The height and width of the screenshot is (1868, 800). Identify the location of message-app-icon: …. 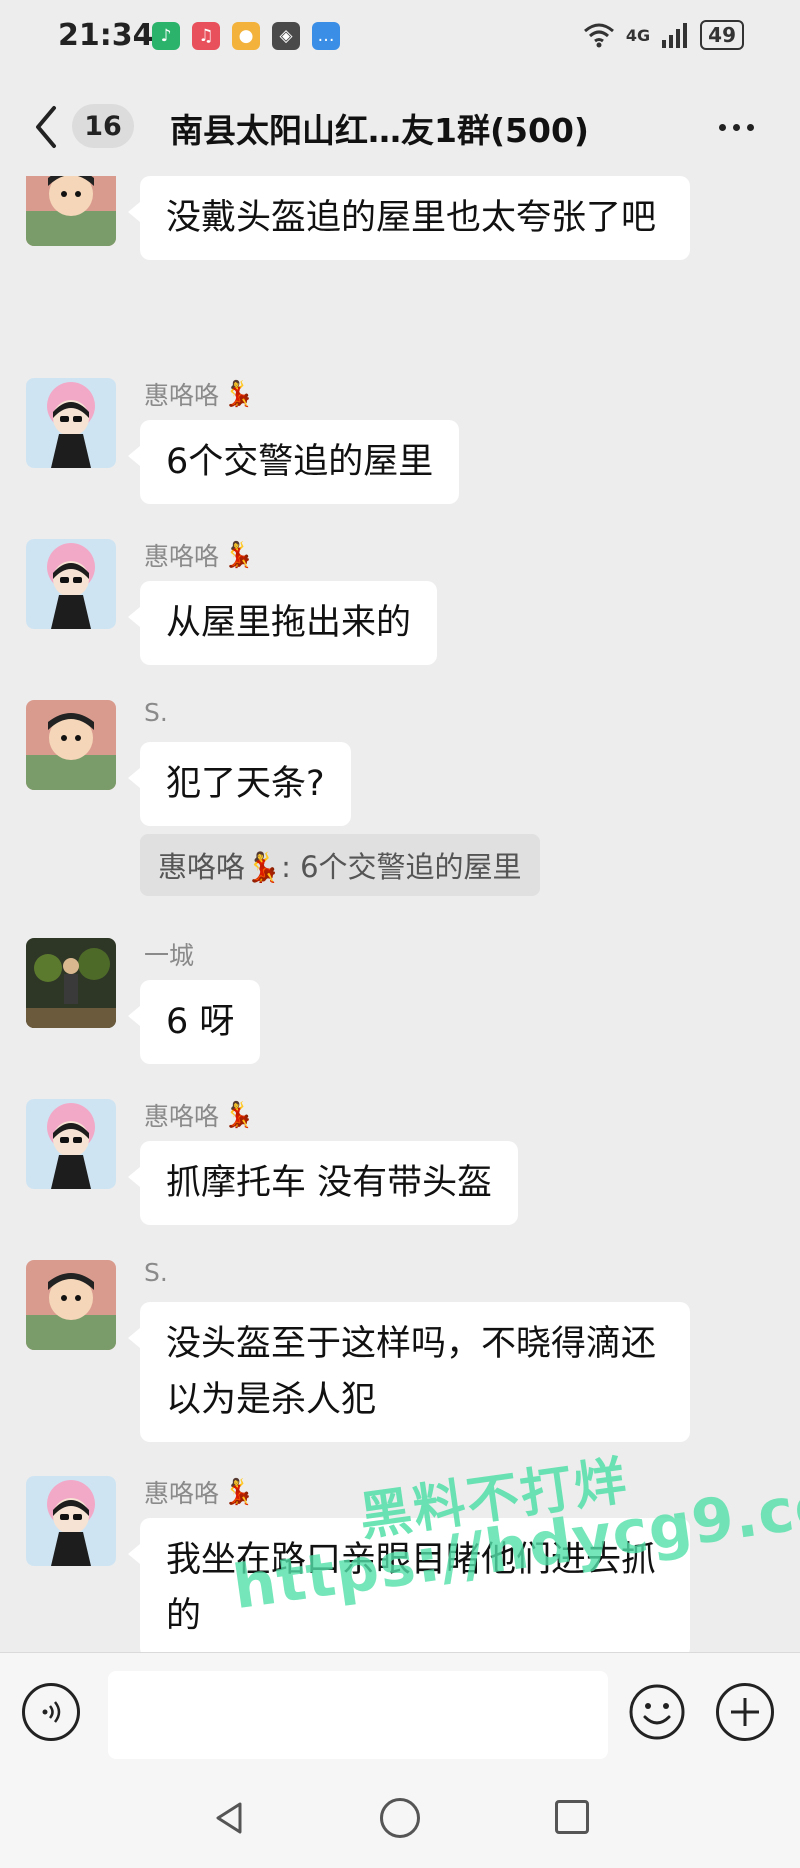
(326, 36).